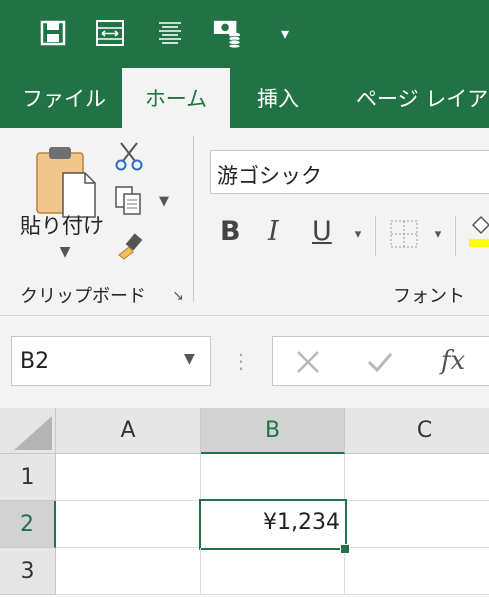  Describe the element at coordinates (83, 296) in the screenshot. I see `clipboard-group-label: クリップボード` at that location.